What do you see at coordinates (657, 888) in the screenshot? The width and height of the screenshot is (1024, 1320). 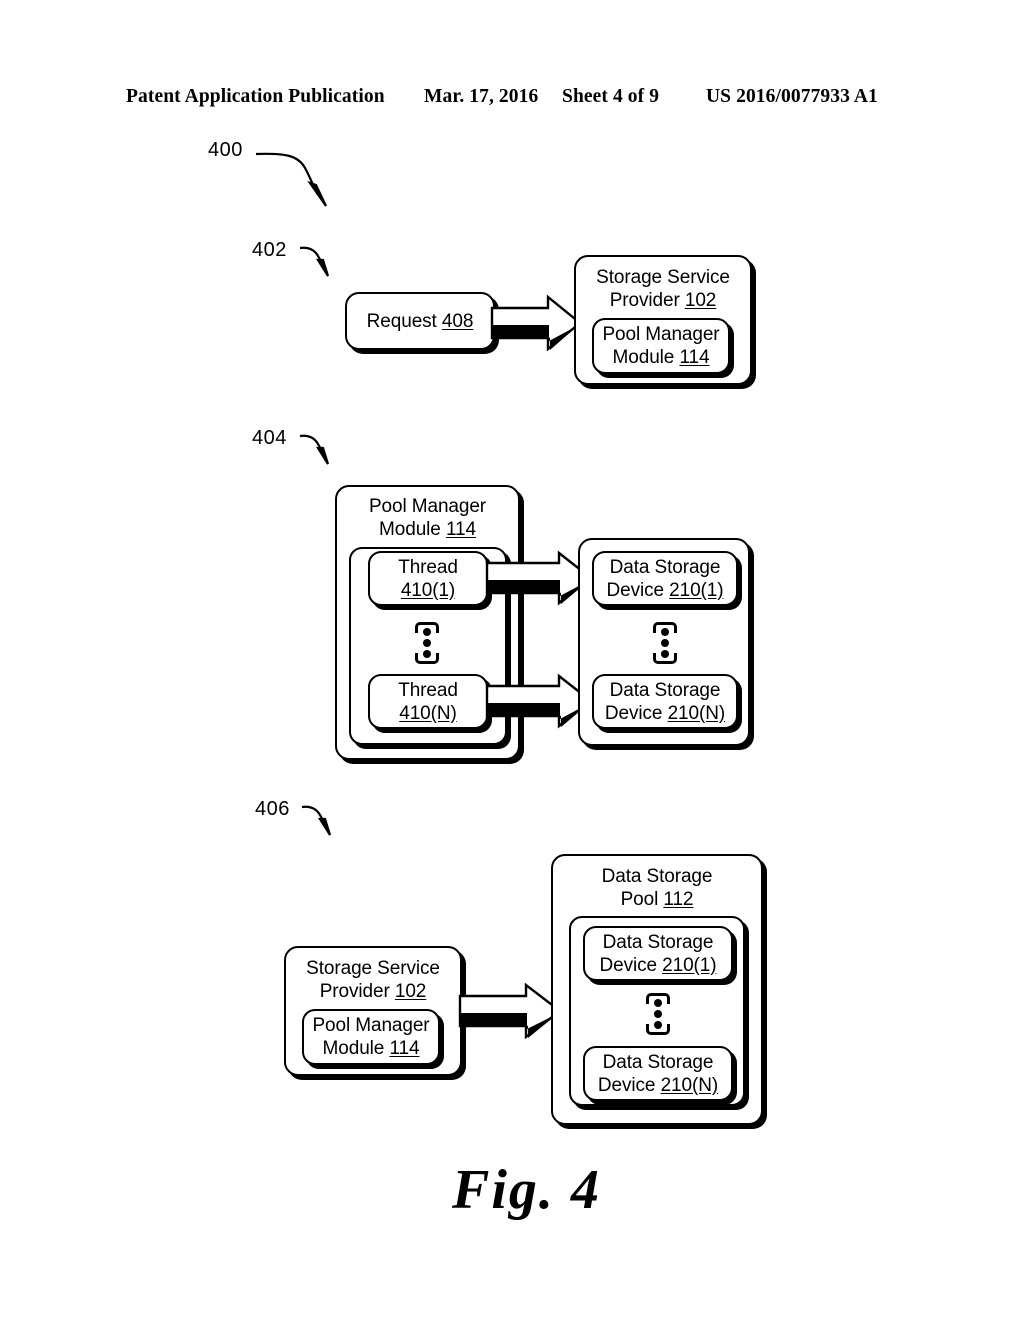 I see `data-storage-pool-label: Data Storage Pool 112` at bounding box center [657, 888].